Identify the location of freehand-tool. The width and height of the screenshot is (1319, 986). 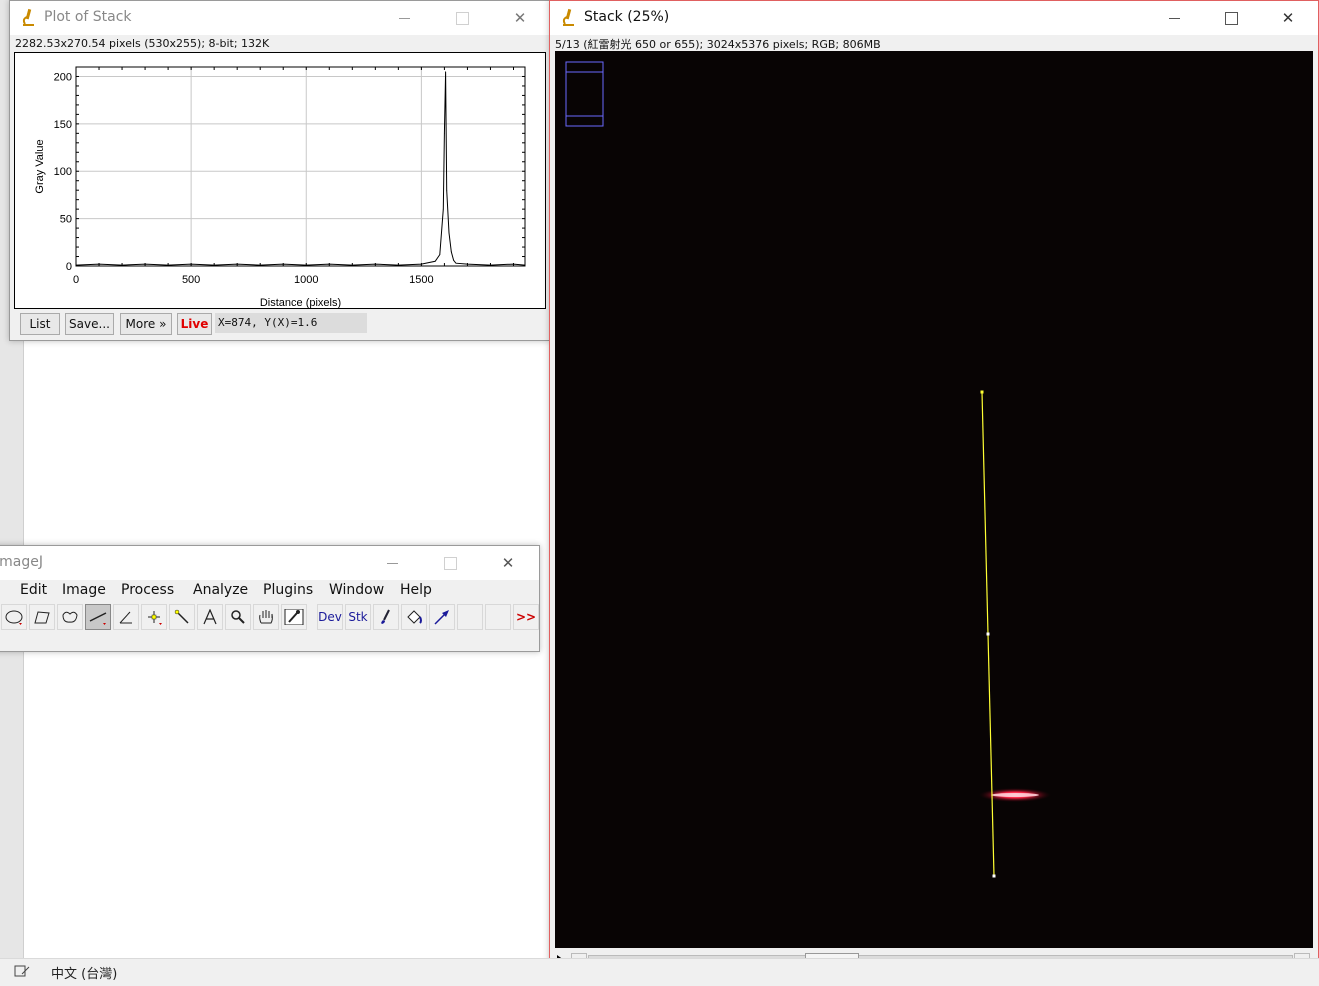
(70, 617).